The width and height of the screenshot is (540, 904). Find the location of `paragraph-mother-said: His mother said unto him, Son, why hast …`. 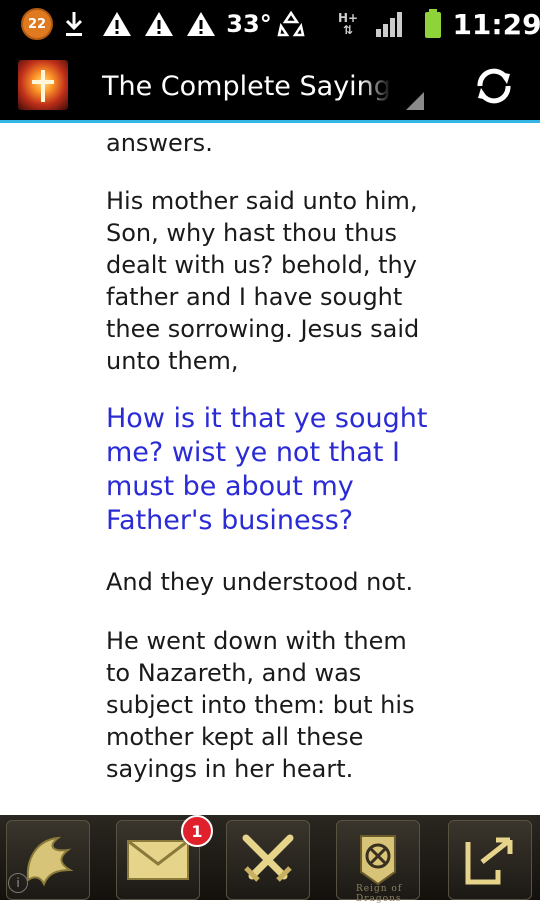

paragraph-mother-said: His mother said unto him, Son, why hast … is located at coordinates (263, 281).